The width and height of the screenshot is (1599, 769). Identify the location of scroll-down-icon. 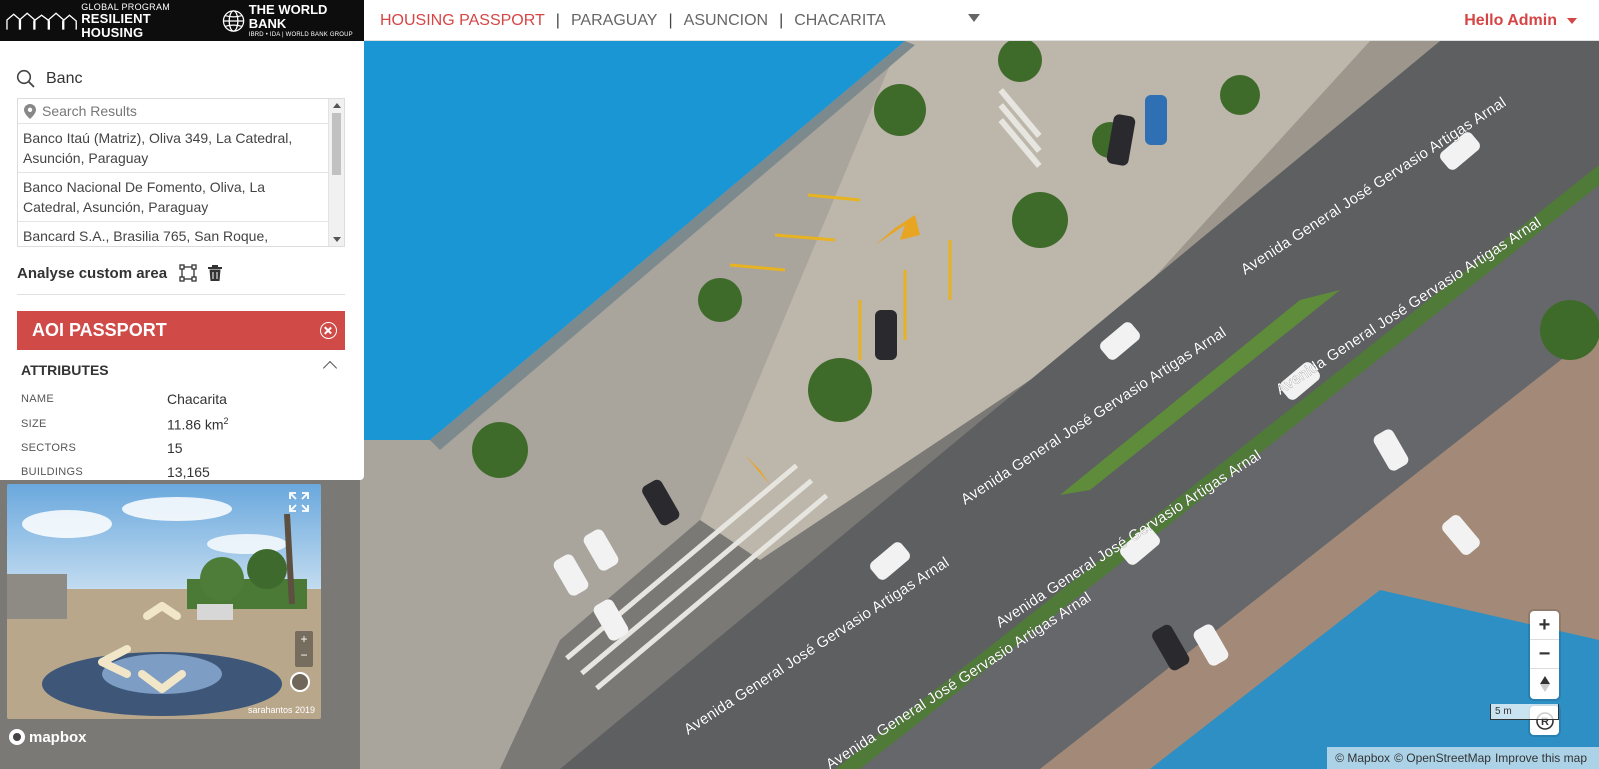
(337, 239).